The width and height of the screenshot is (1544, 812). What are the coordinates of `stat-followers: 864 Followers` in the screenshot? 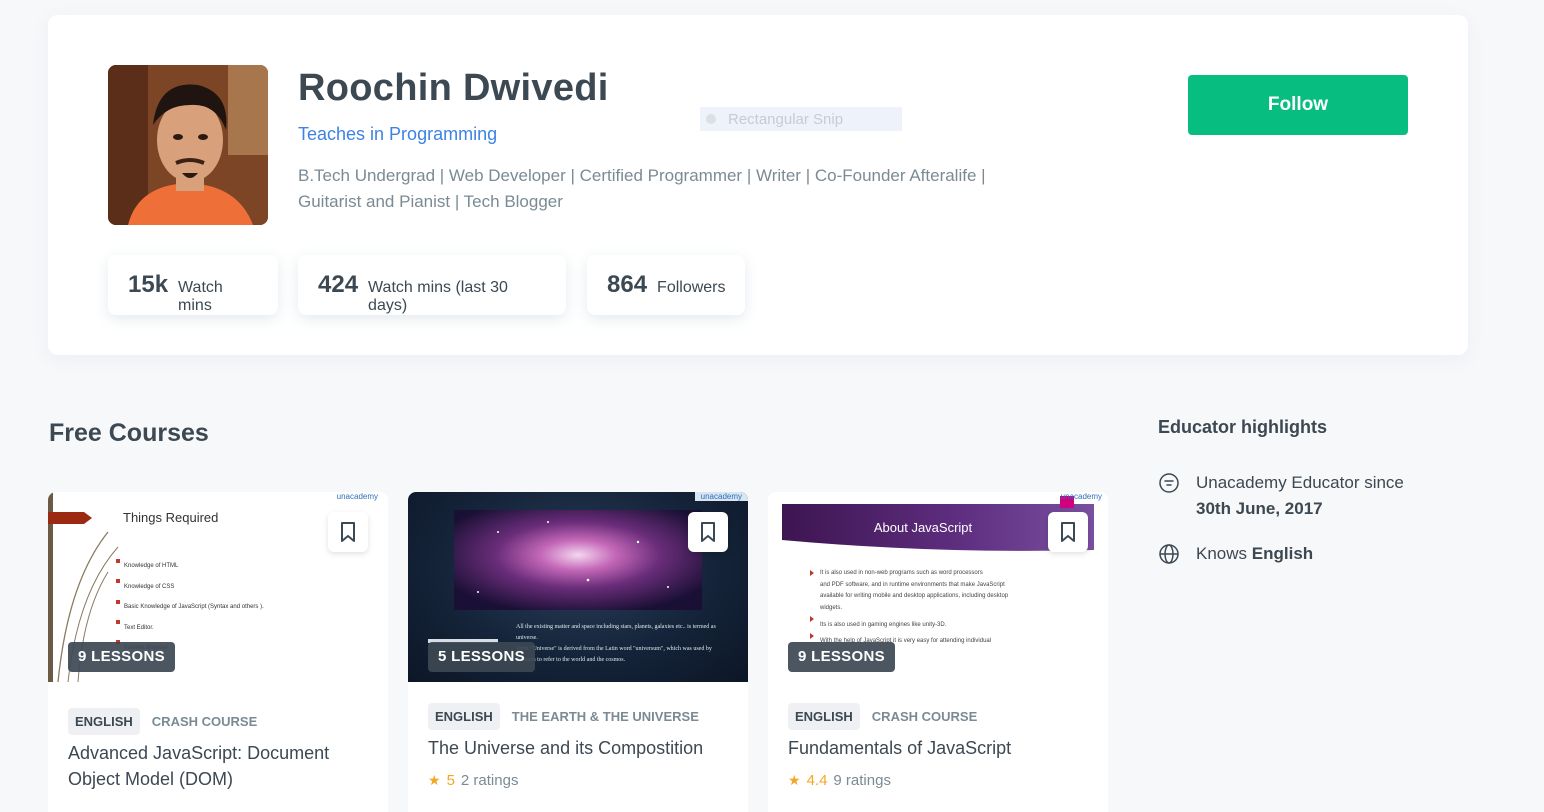 It's located at (666, 285).